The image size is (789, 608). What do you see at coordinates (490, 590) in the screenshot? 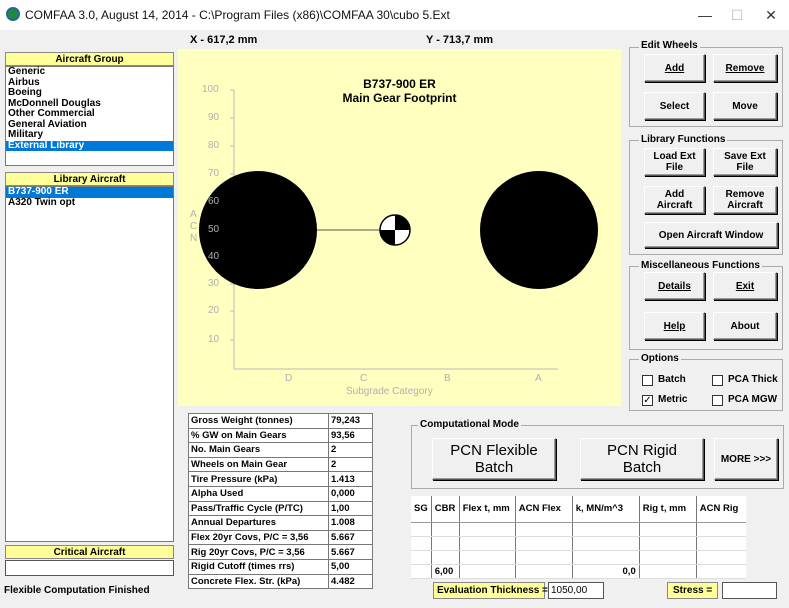
I see `evaluation-thickness-label: Evaluation Thickness =` at bounding box center [490, 590].